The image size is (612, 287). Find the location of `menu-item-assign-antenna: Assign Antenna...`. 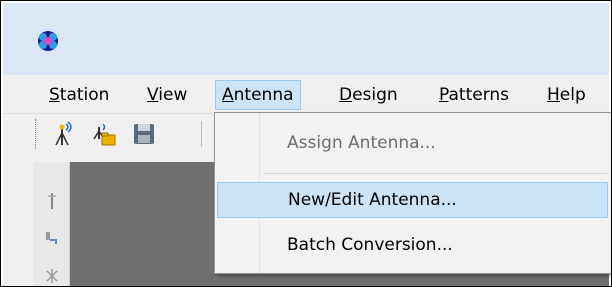

menu-item-assign-antenna: Assign Antenna... is located at coordinates (412, 143).